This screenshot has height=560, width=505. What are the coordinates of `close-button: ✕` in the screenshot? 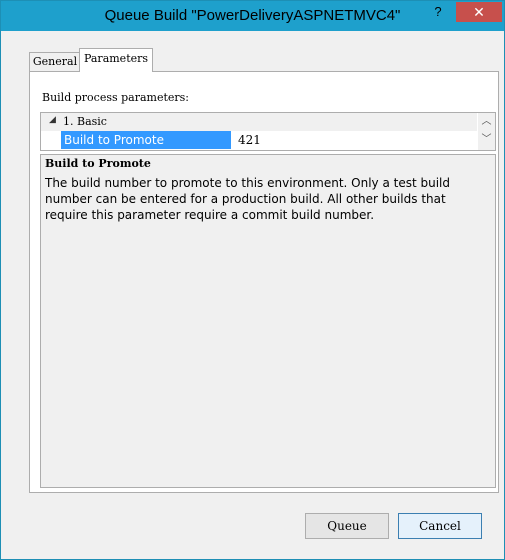 It's located at (479, 12).